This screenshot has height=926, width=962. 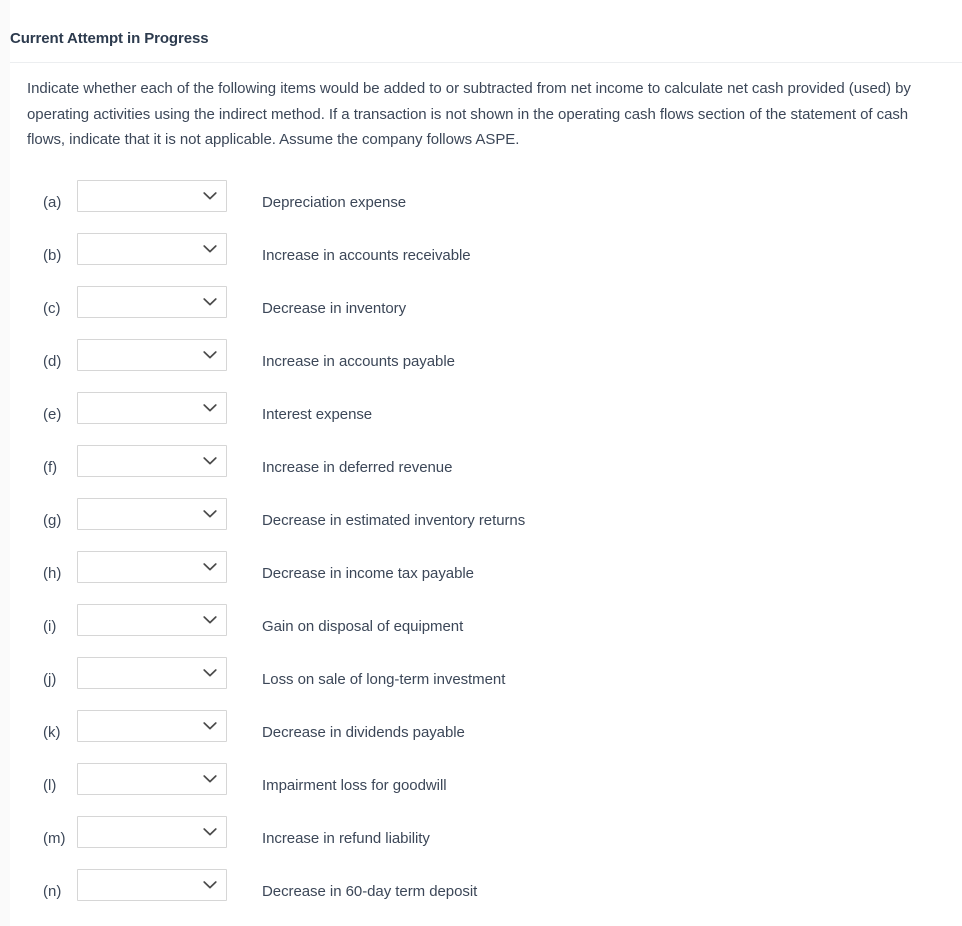 I want to click on item-description-label-b: Increase in accounts receivable, so click(x=366, y=255).